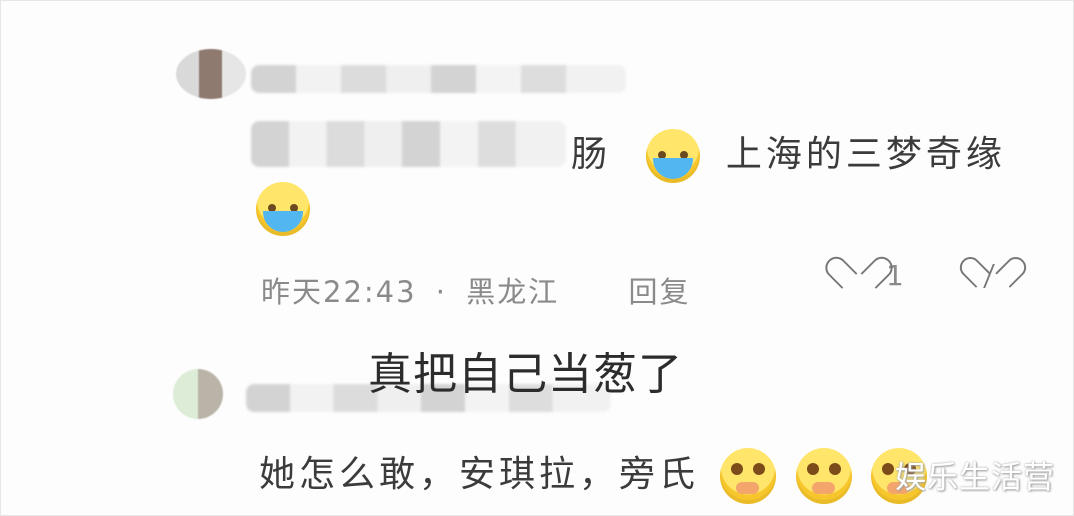 The image size is (1074, 516). I want to click on comment-body-line-3: 她怎么敢，安琪拉，旁氏, so click(593, 474).